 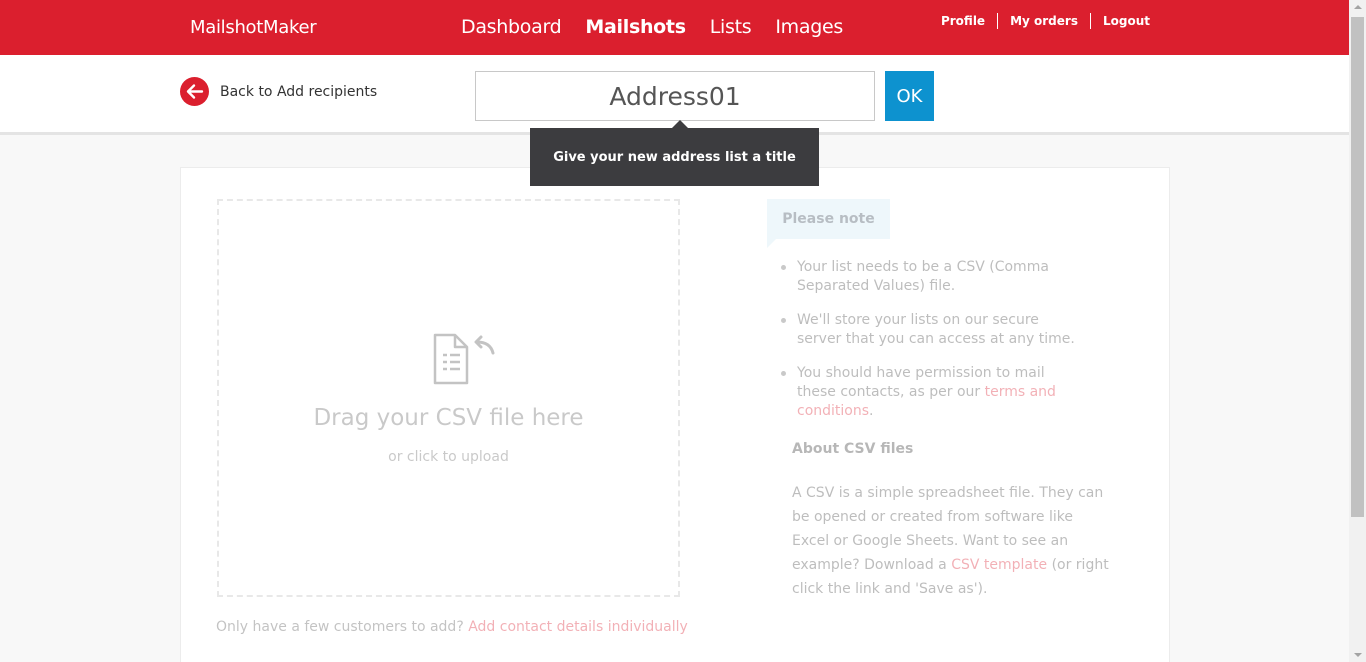 I want to click on back-to-add-recipients-button: Back to Add recipients, so click(x=278, y=91).